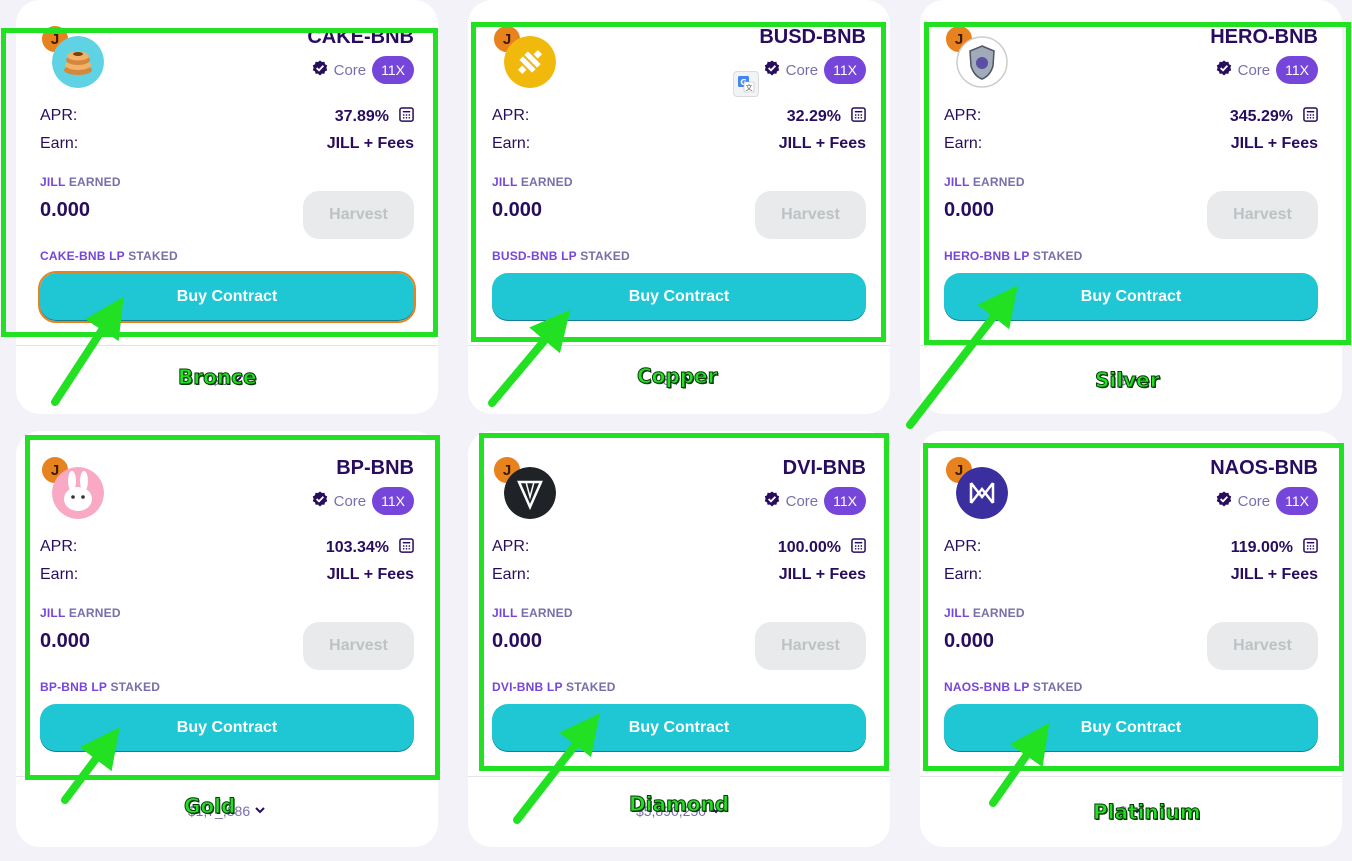 This screenshot has width=1352, height=861. Describe the element at coordinates (962, 357) in the screenshot. I see `arrow-silver` at that location.